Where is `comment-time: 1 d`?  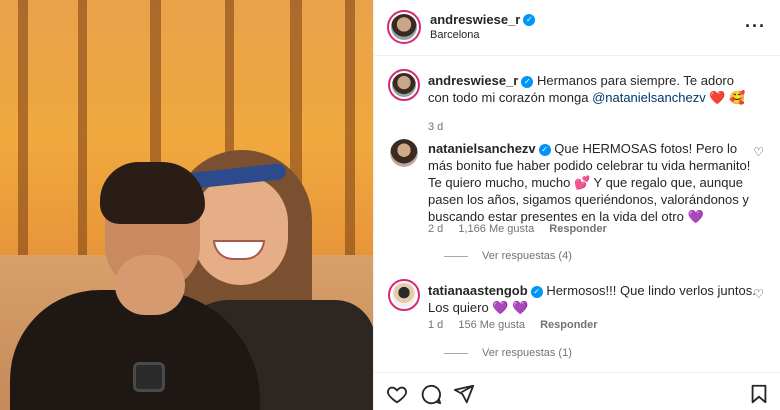
comment-time: 1 d is located at coordinates (435, 325).